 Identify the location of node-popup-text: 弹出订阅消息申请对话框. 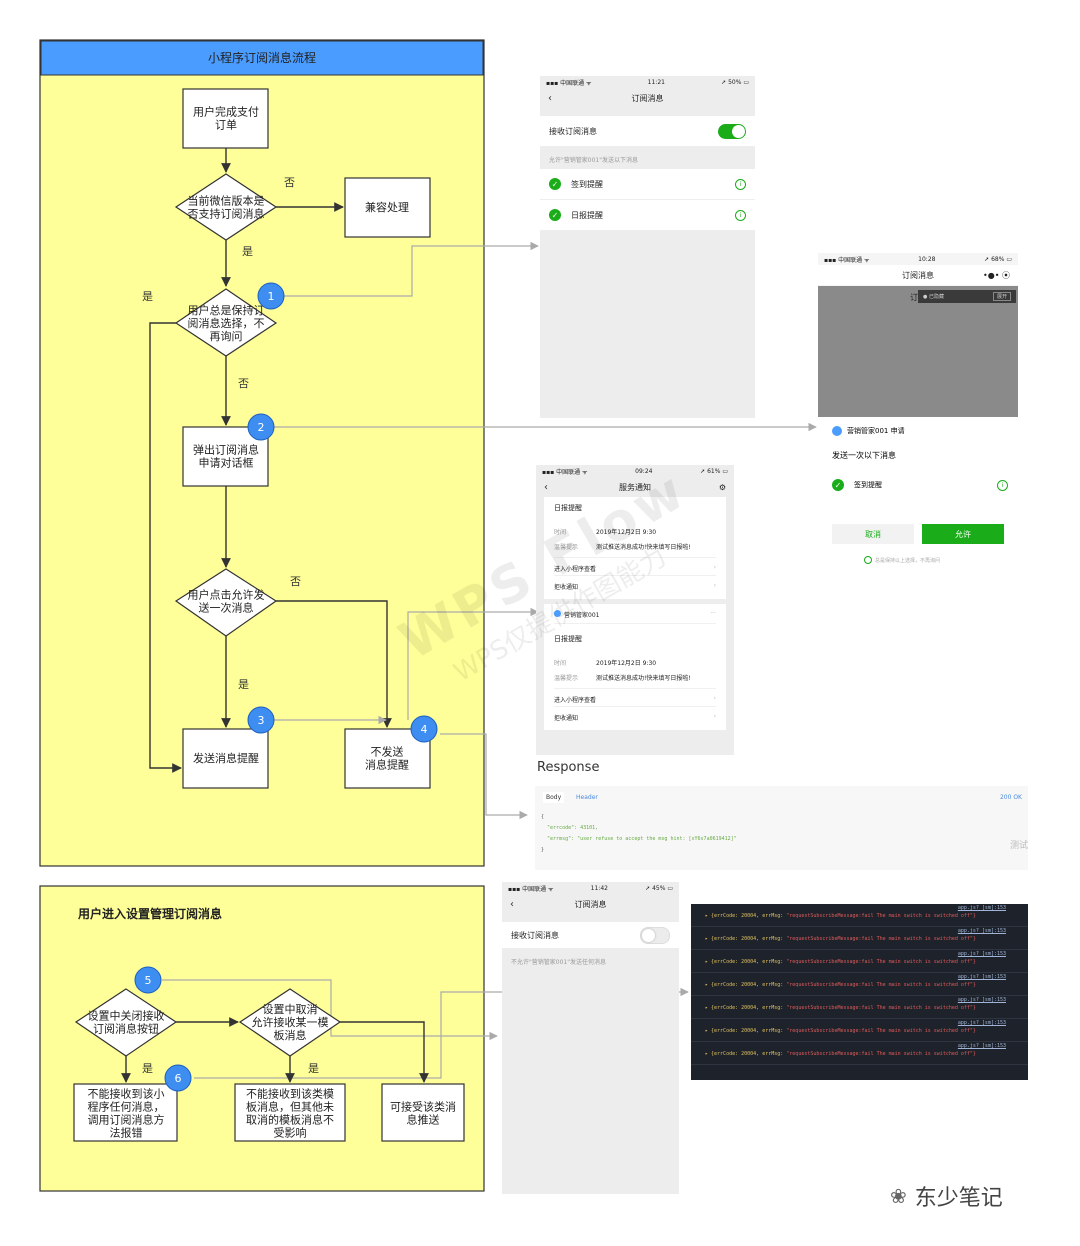
(226, 456).